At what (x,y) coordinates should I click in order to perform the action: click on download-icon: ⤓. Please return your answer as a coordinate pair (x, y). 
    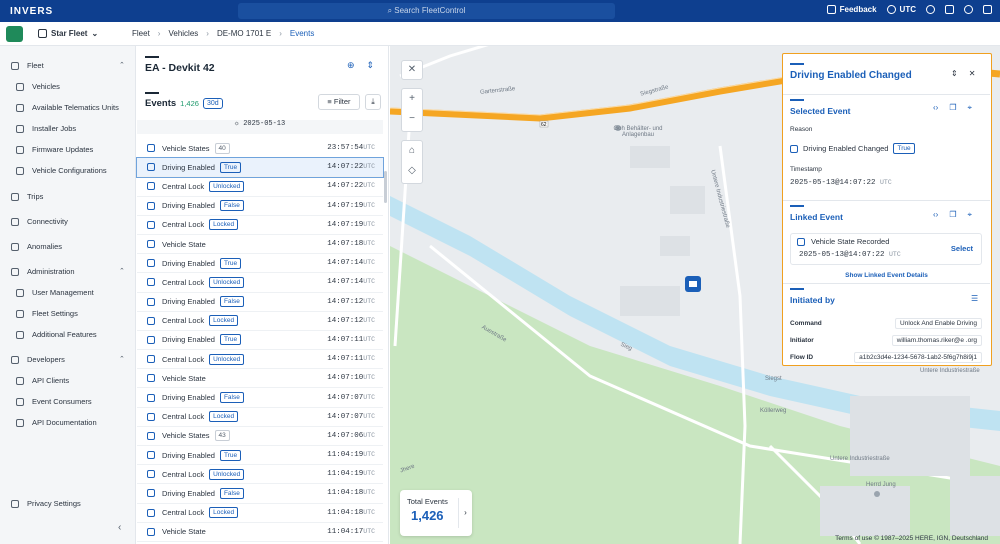
    Looking at the image, I should click on (373, 102).